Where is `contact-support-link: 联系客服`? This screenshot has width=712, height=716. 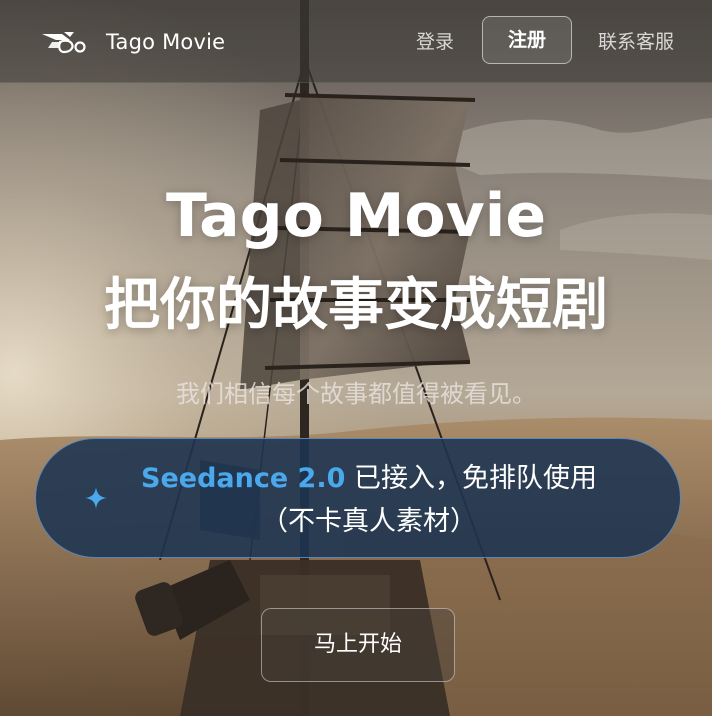 contact-support-link: 联系客服 is located at coordinates (636, 42).